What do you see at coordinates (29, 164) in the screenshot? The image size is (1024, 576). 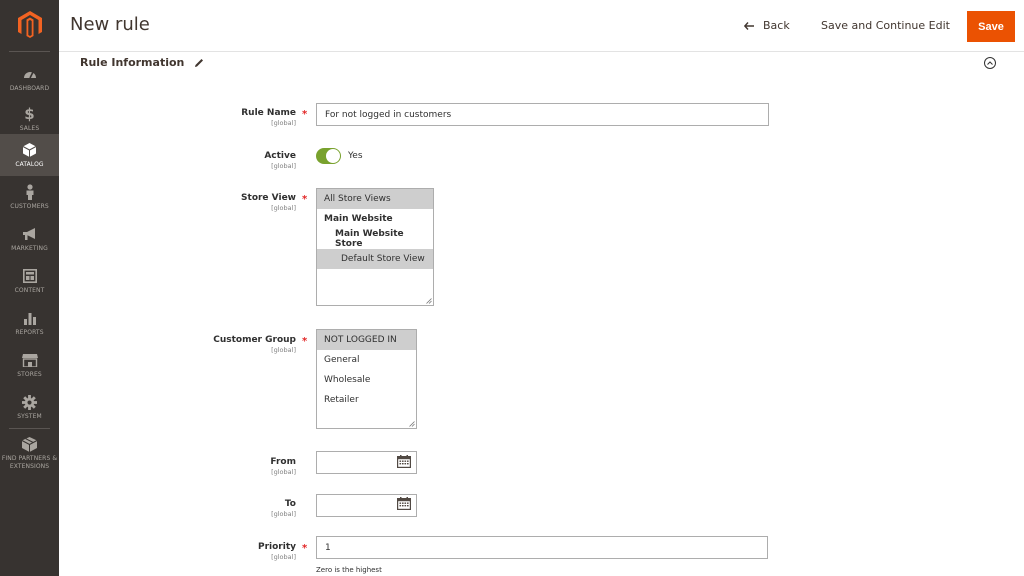 I see `sidebar-item-label: CATALOG` at bounding box center [29, 164].